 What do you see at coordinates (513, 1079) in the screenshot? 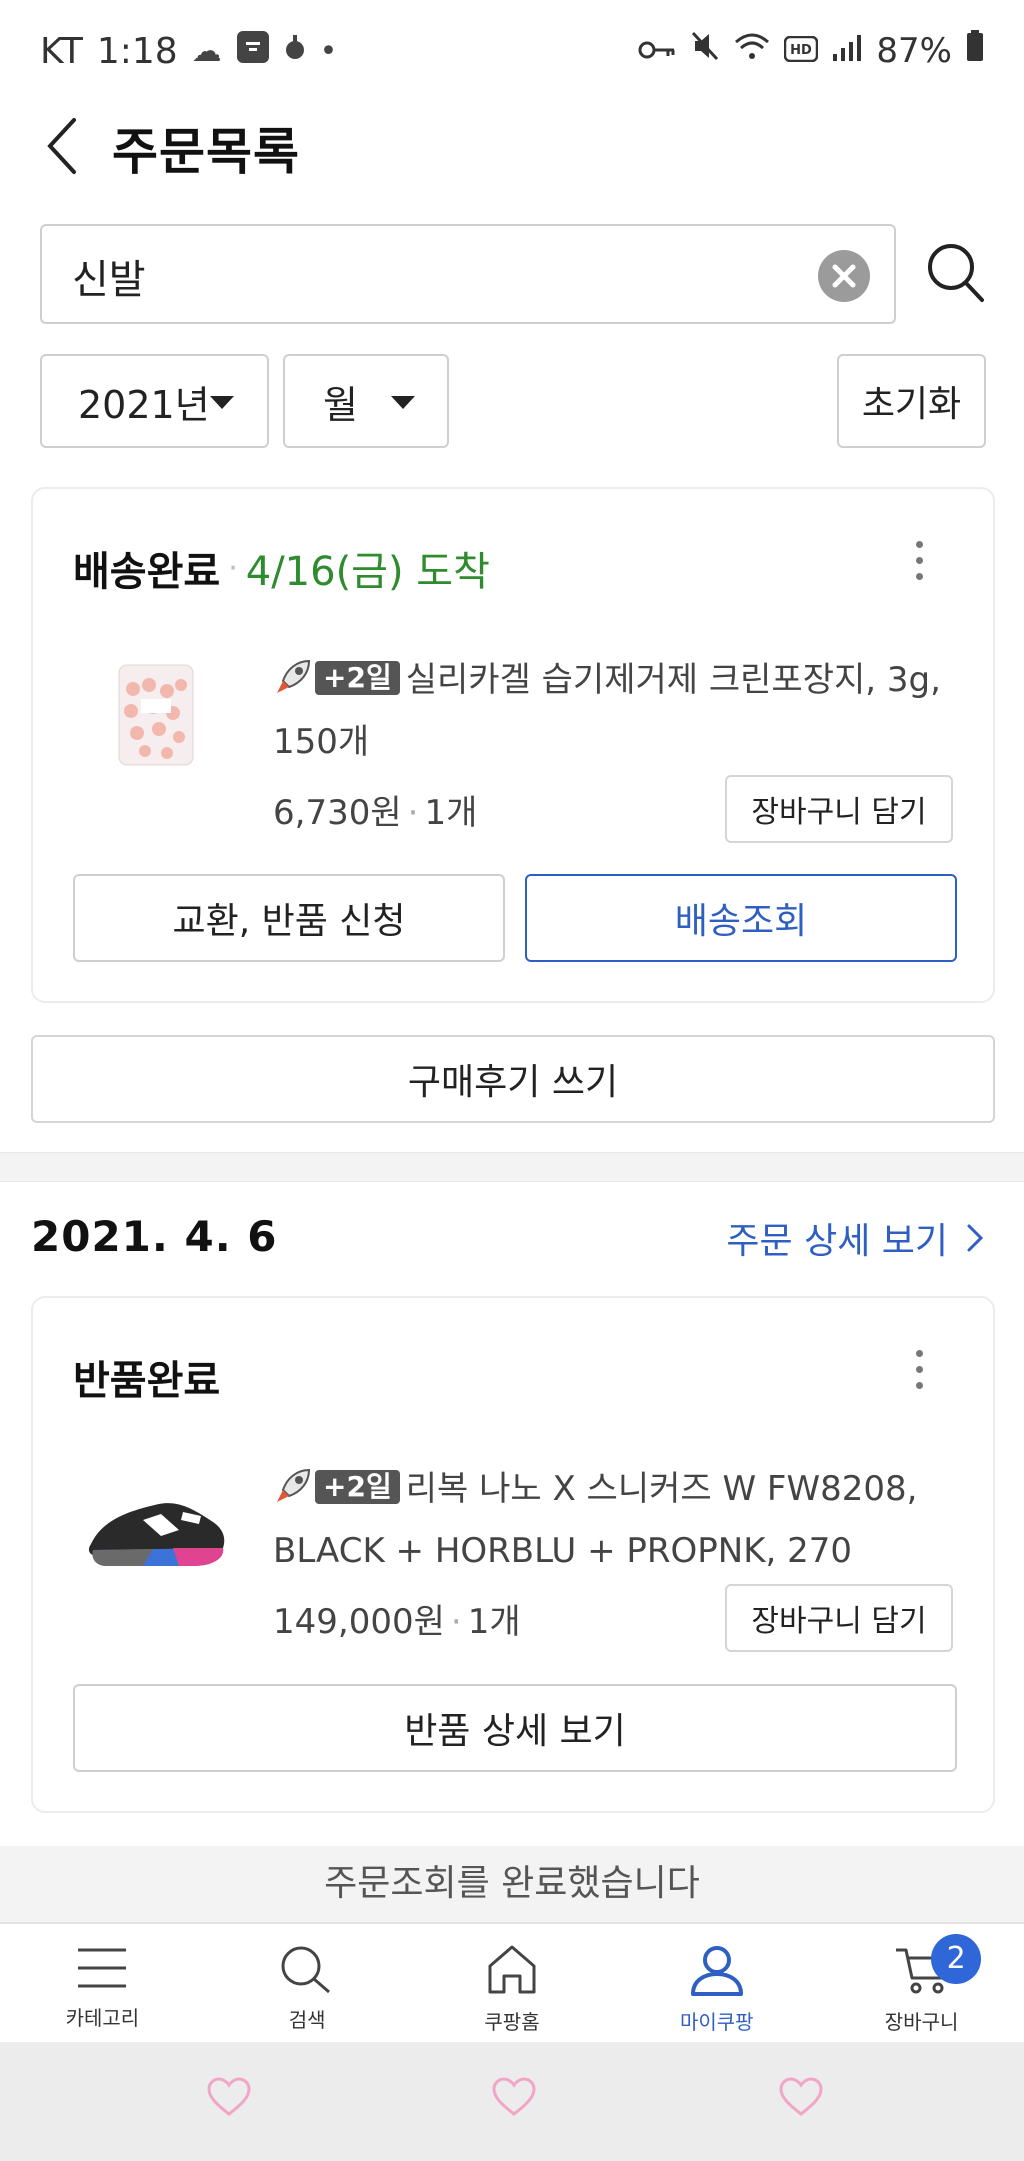
I see `write-review-button: 구매후기 쓰기` at bounding box center [513, 1079].